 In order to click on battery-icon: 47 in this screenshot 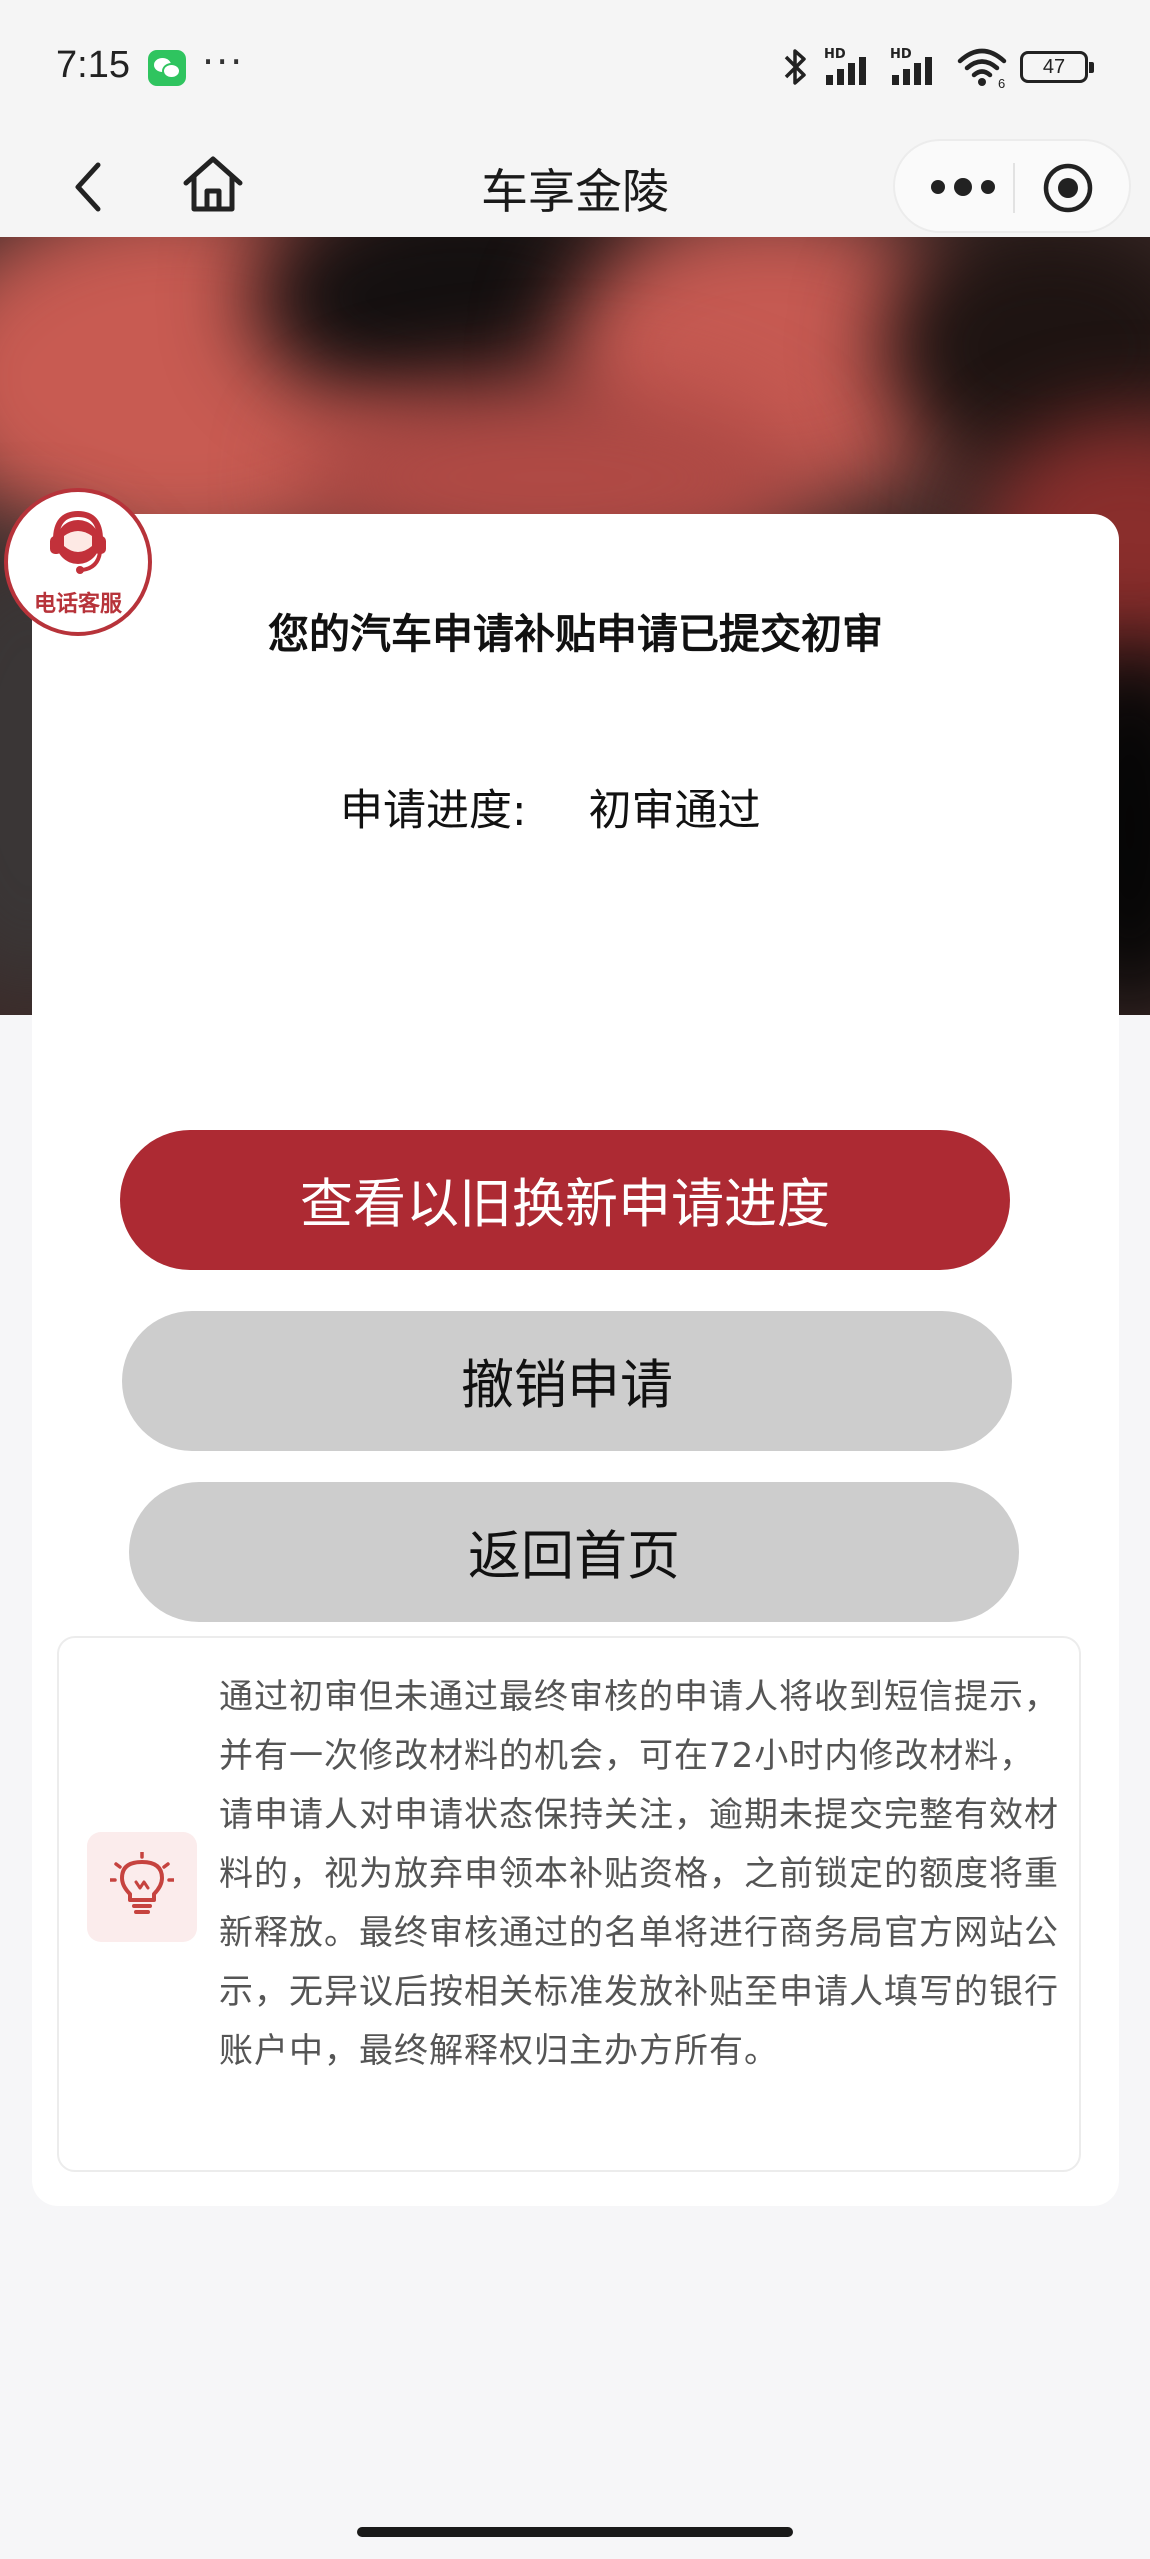, I will do `click(1057, 67)`.